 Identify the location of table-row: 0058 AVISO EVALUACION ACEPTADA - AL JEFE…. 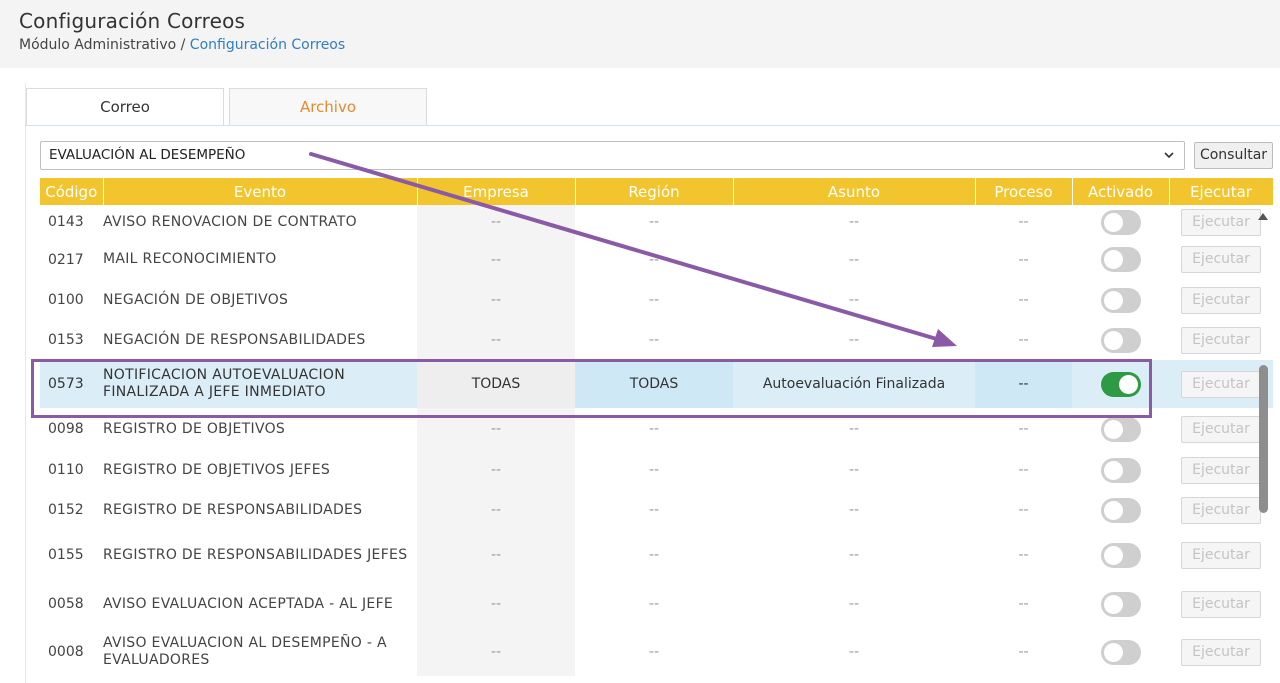
(656, 604).